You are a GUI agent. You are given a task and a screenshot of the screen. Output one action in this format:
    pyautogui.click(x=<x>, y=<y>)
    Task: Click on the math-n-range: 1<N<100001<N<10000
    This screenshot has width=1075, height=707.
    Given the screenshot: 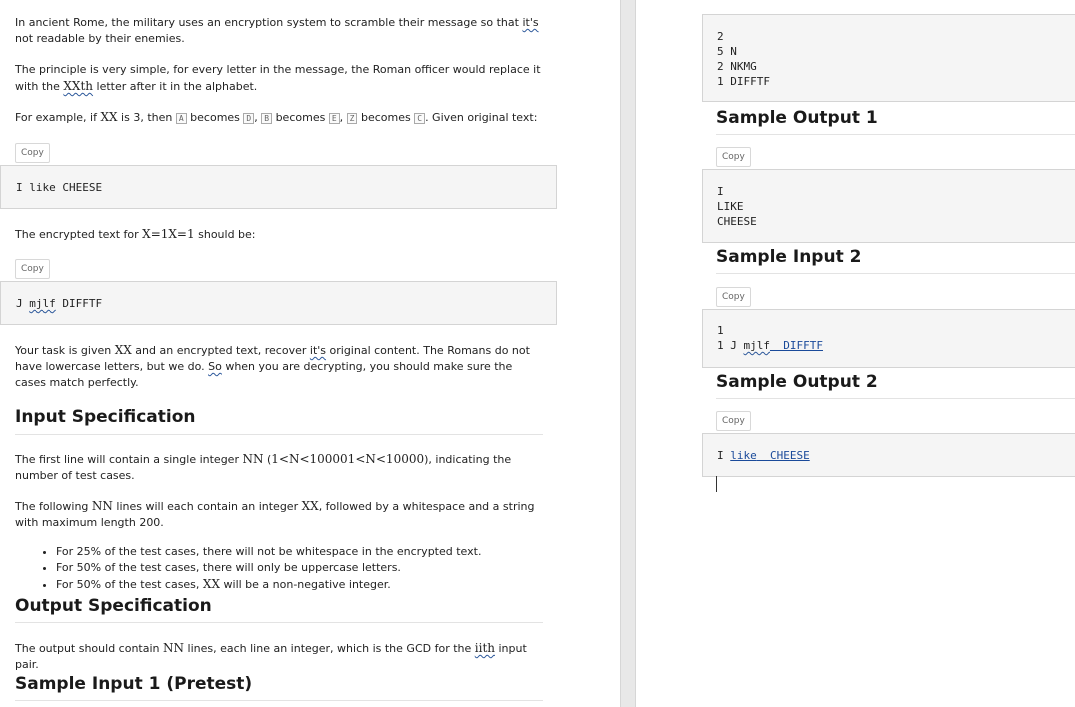 What is the action you would take?
    pyautogui.click(x=348, y=459)
    